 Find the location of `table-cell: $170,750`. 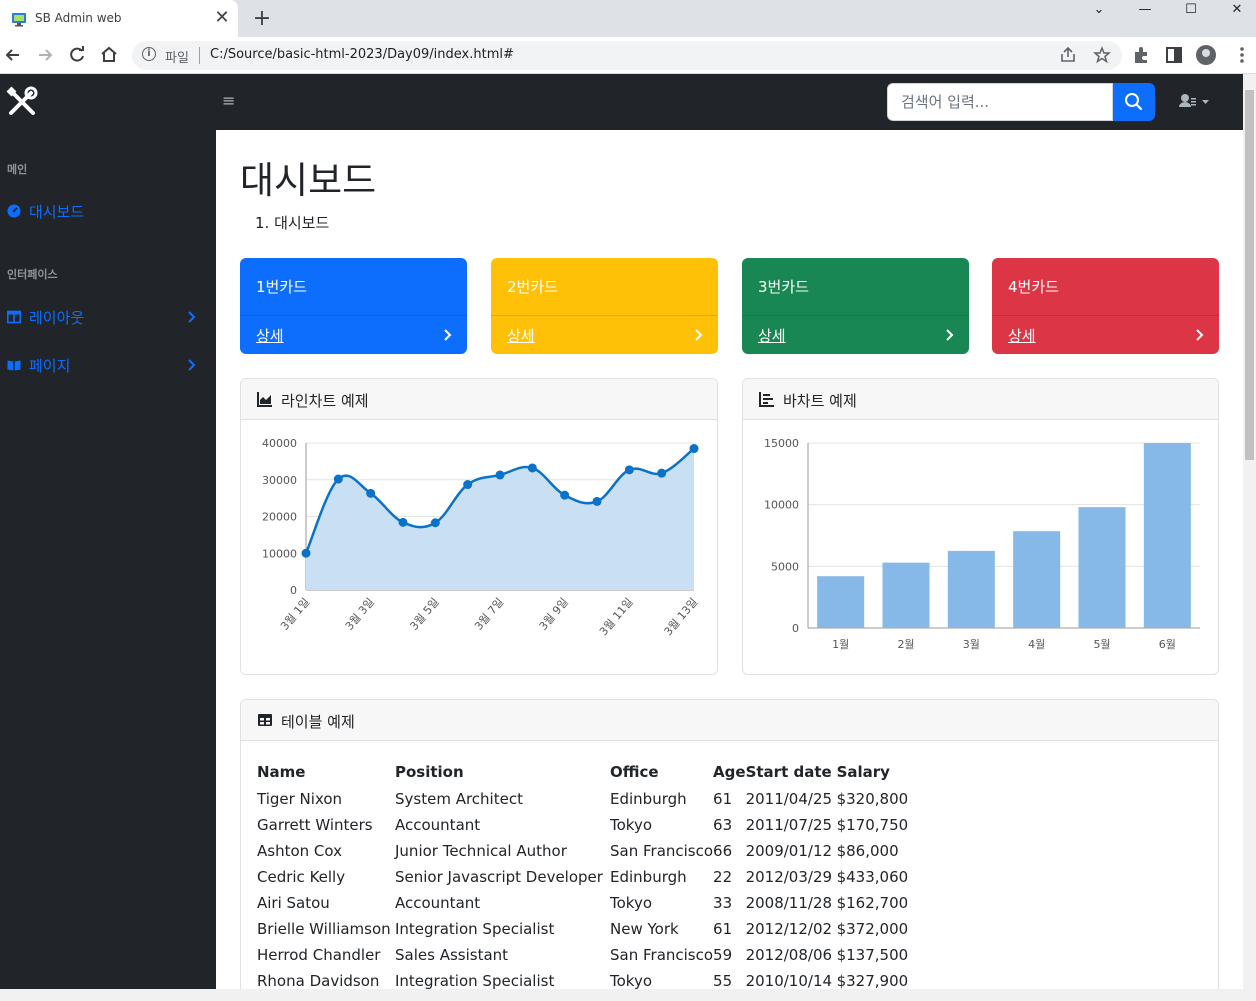

table-cell: $170,750 is located at coordinates (872, 825).